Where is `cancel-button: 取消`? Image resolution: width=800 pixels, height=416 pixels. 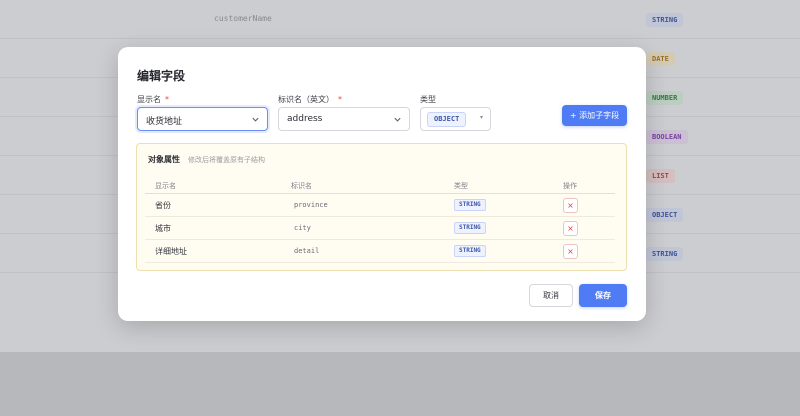
cancel-button: 取消 is located at coordinates (551, 295).